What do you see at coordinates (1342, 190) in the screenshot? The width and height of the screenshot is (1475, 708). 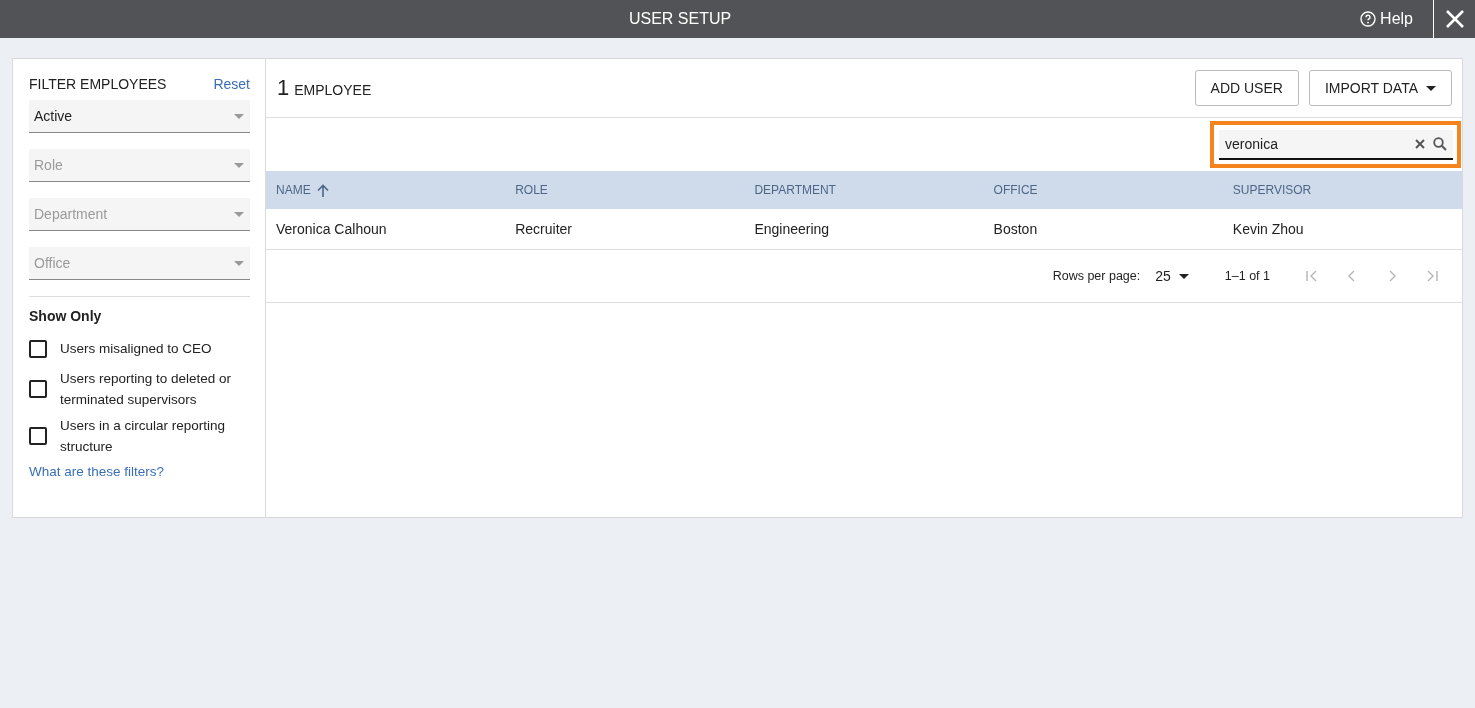 I see `column-header: SUPERVISOR` at bounding box center [1342, 190].